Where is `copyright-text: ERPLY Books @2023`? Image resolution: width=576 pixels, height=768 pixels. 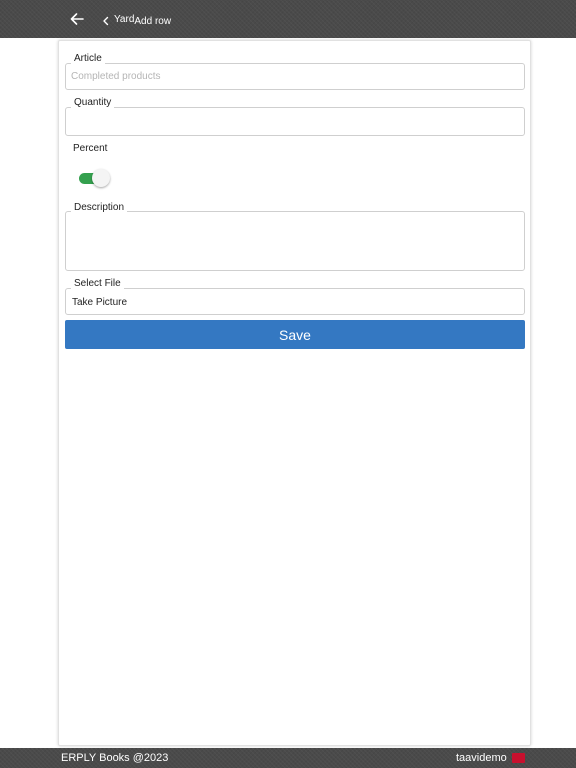 copyright-text: ERPLY Books @2023 is located at coordinates (115, 758).